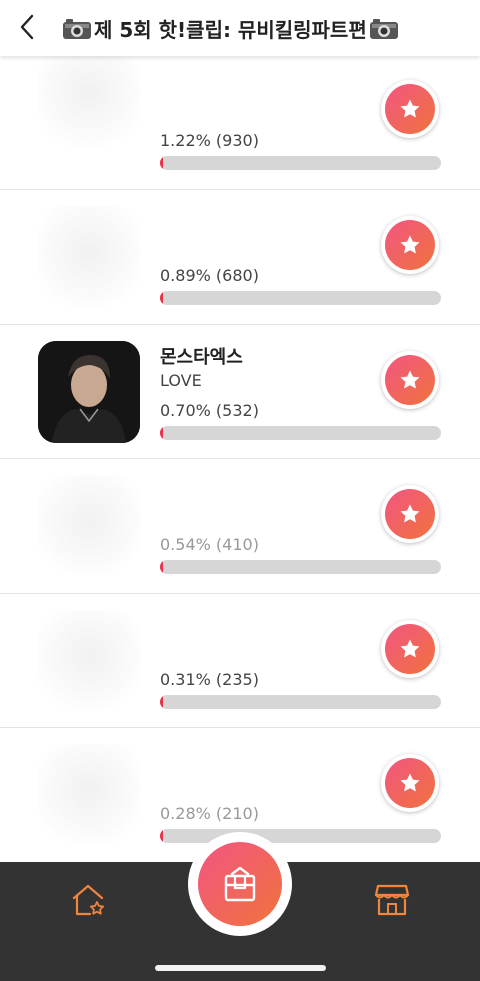 The image size is (480, 981). Describe the element at coordinates (240, 118) in the screenshot. I see `ranking-row: 1.22% (930)` at that location.